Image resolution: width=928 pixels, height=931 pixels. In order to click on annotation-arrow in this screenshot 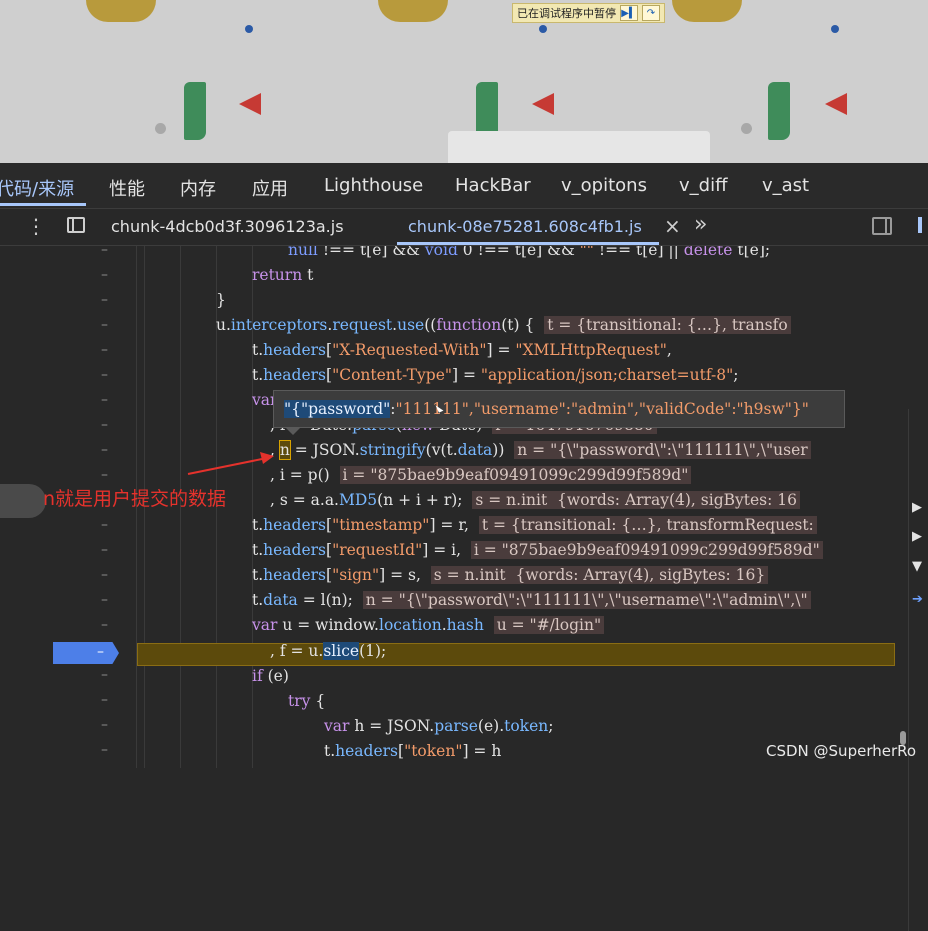, I will do `click(230, 463)`.